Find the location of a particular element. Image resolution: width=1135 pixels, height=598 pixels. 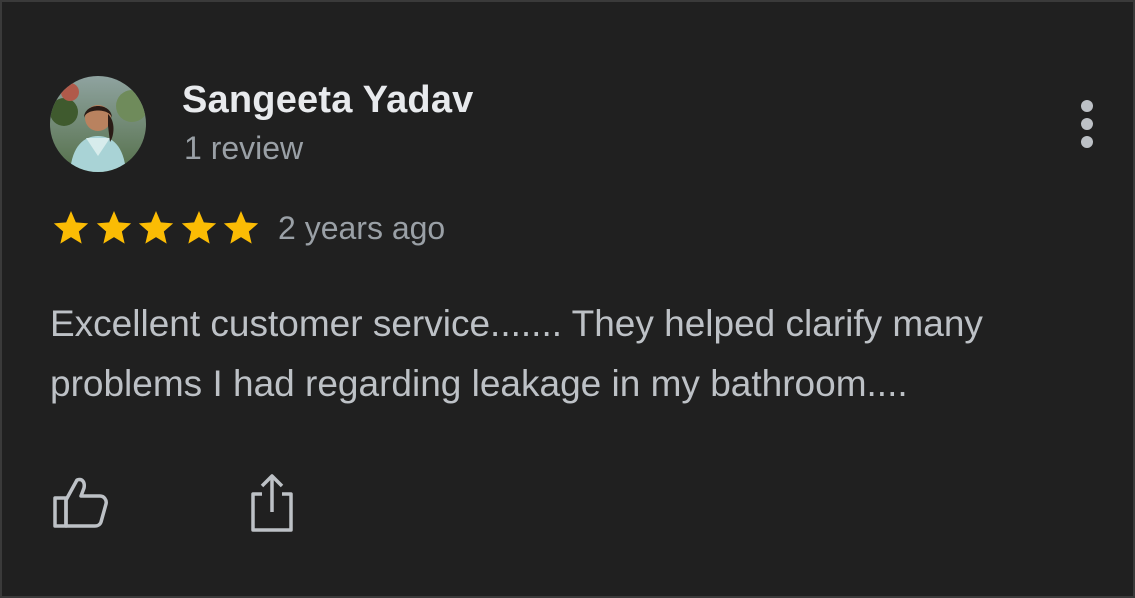

more-vert-icon is located at coordinates (1087, 106).